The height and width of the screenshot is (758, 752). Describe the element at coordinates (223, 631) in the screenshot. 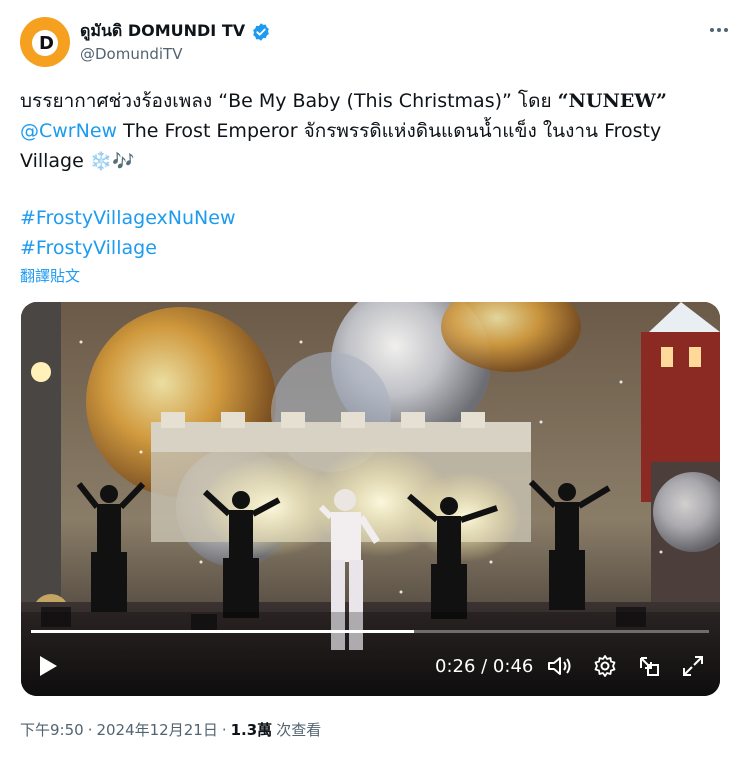

I see `video-progress-fill` at that location.